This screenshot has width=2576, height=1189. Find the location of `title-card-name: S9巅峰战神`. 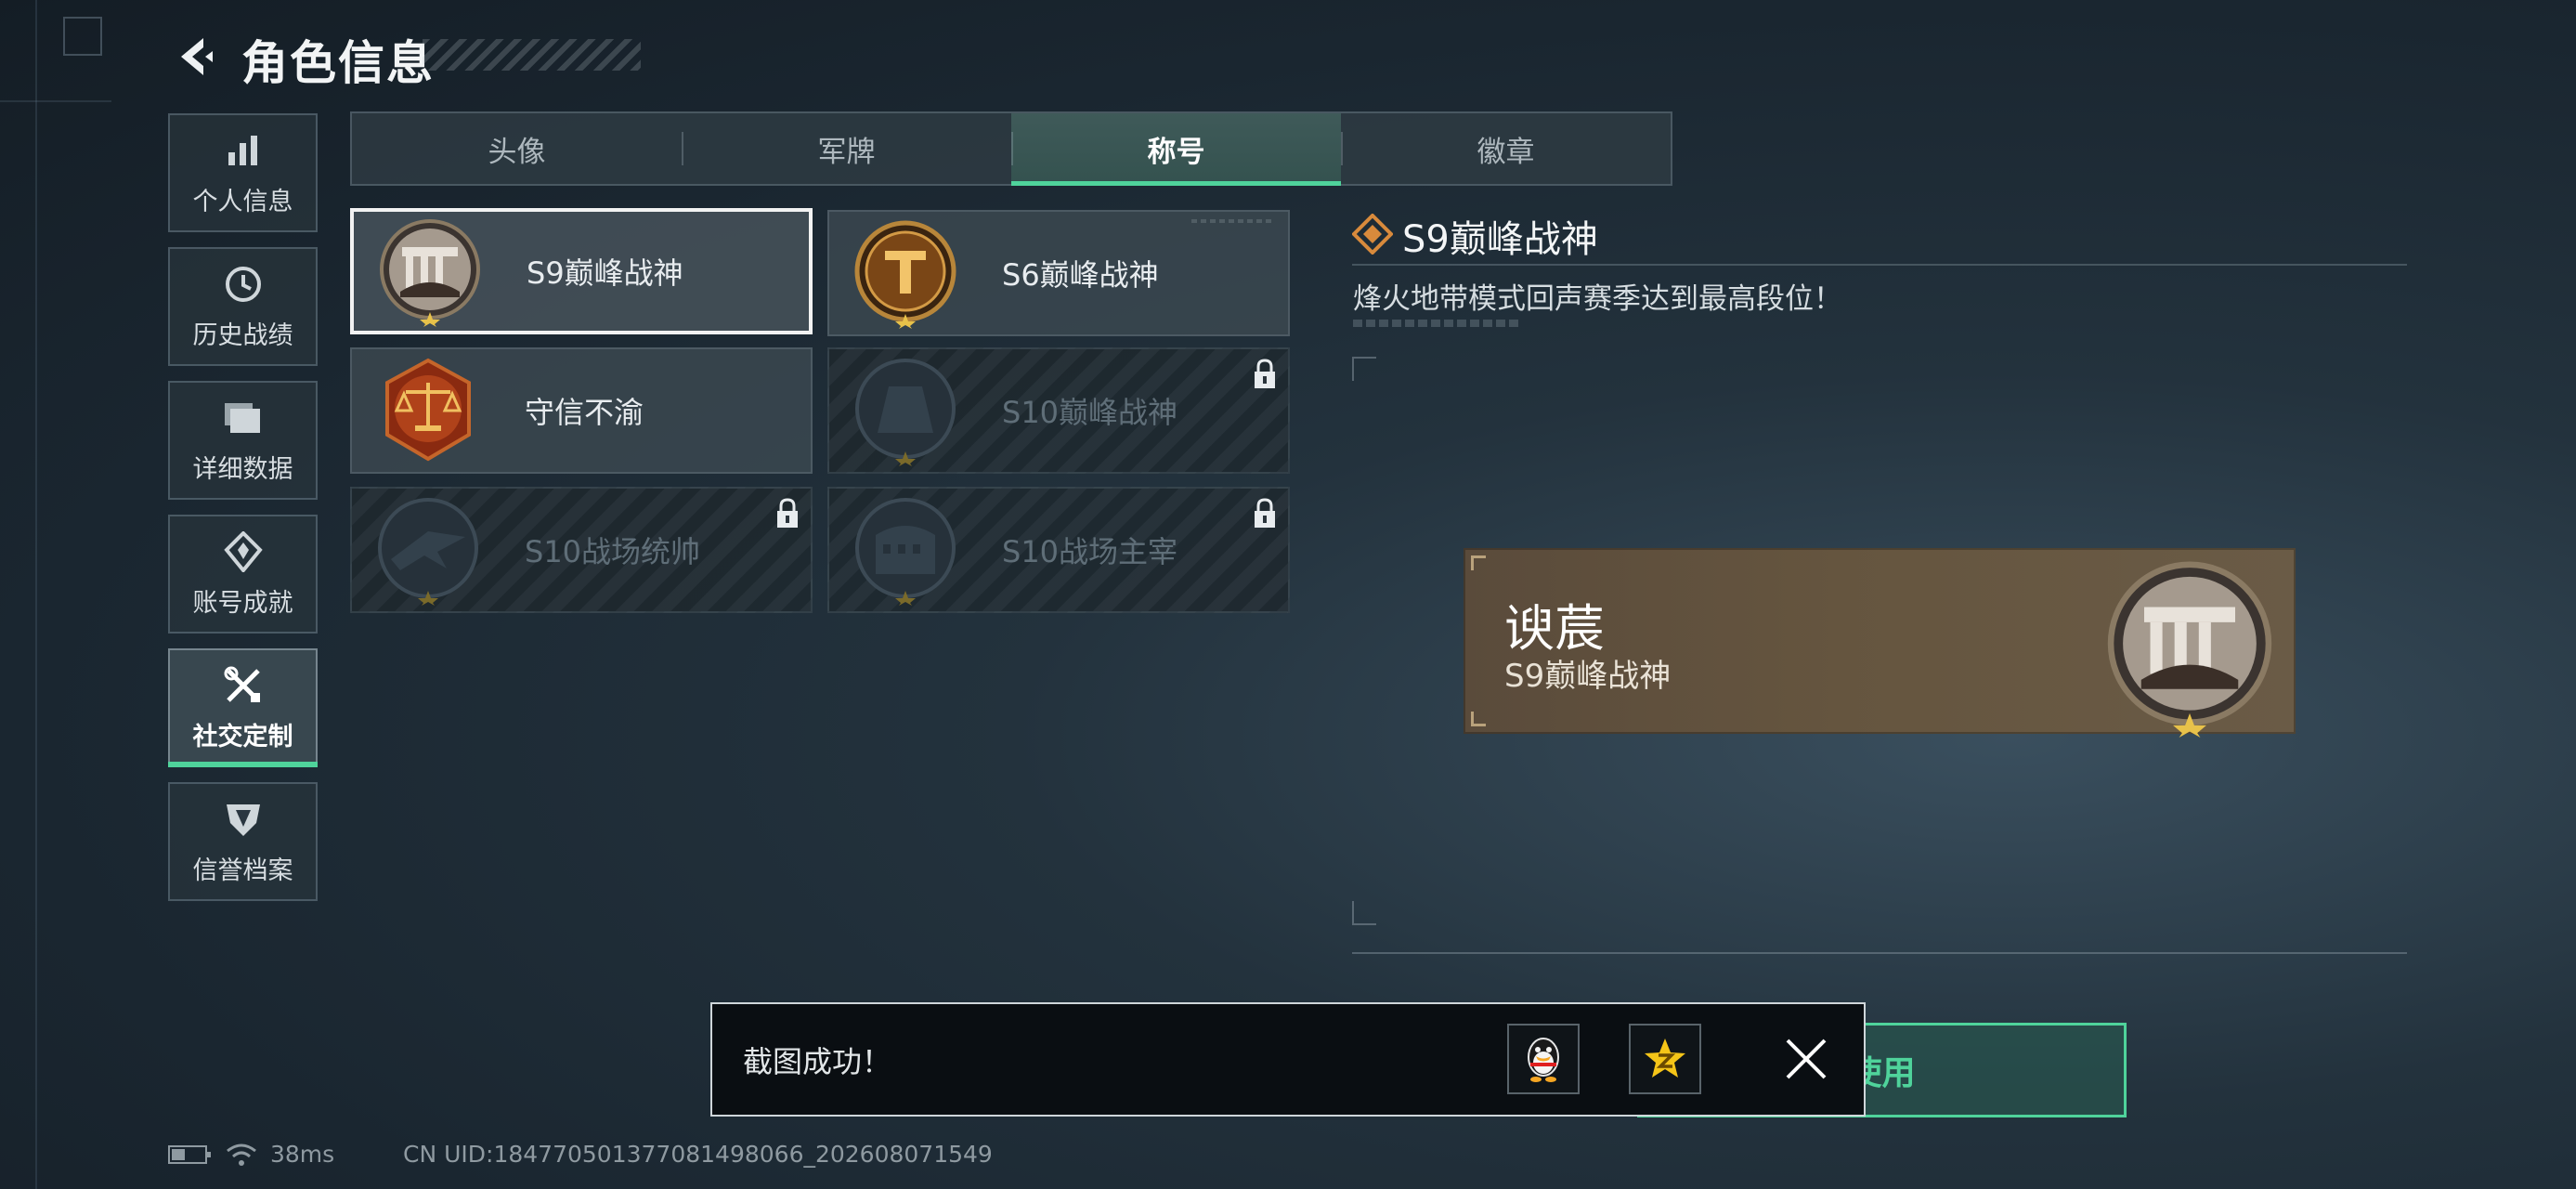

title-card-name: S9巅峰战神 is located at coordinates (605, 273).